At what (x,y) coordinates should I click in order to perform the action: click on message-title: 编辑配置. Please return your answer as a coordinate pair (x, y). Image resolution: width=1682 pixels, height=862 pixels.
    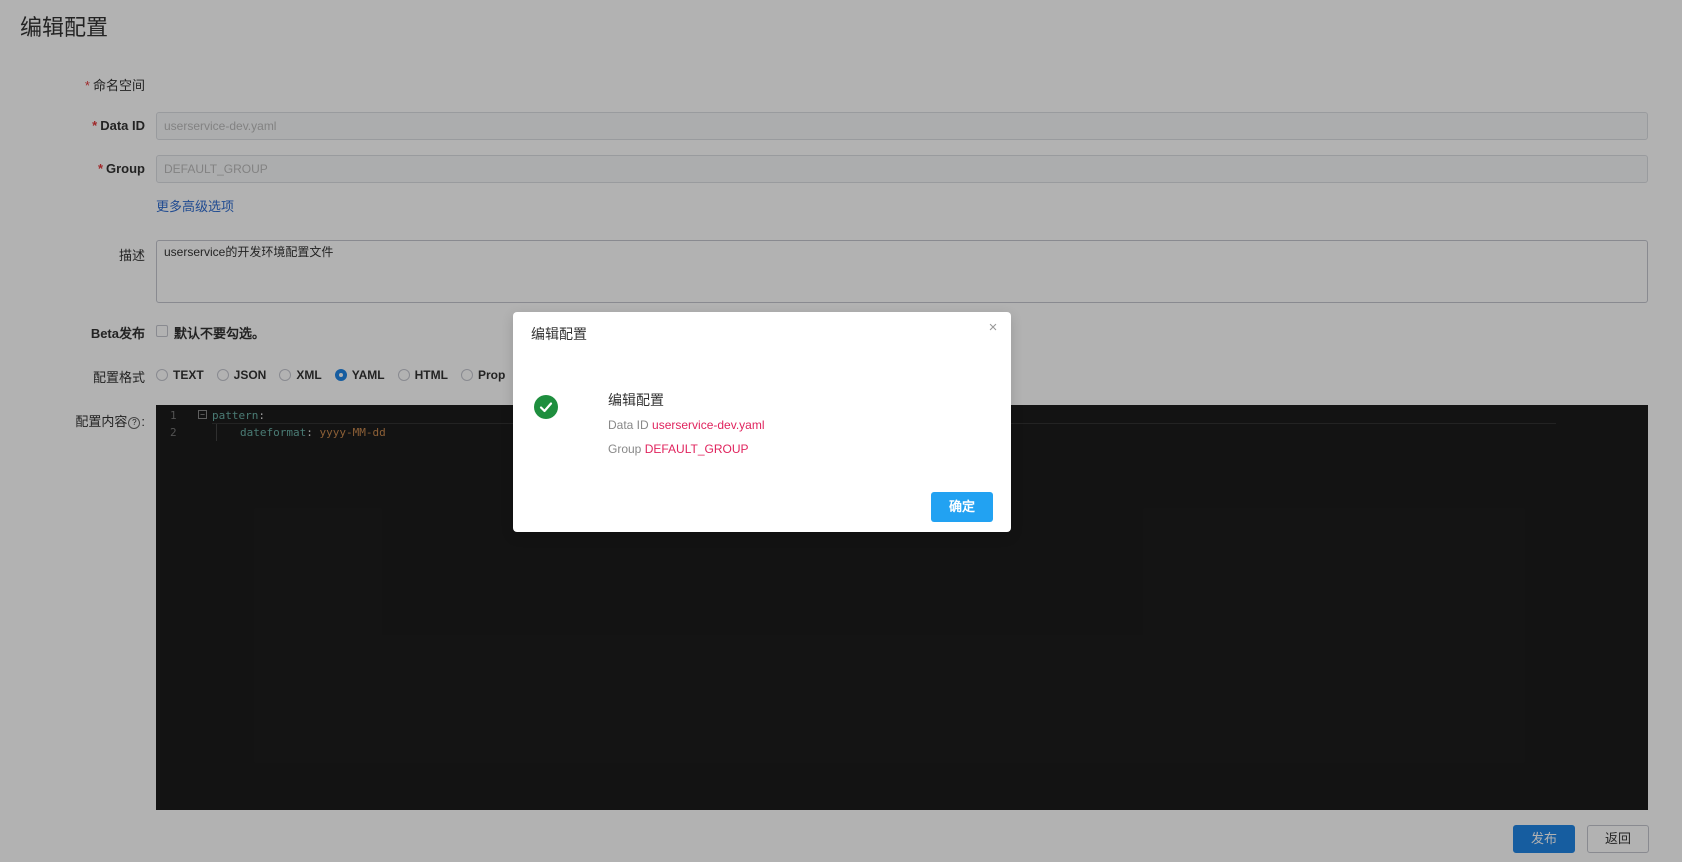
    Looking at the image, I should click on (636, 400).